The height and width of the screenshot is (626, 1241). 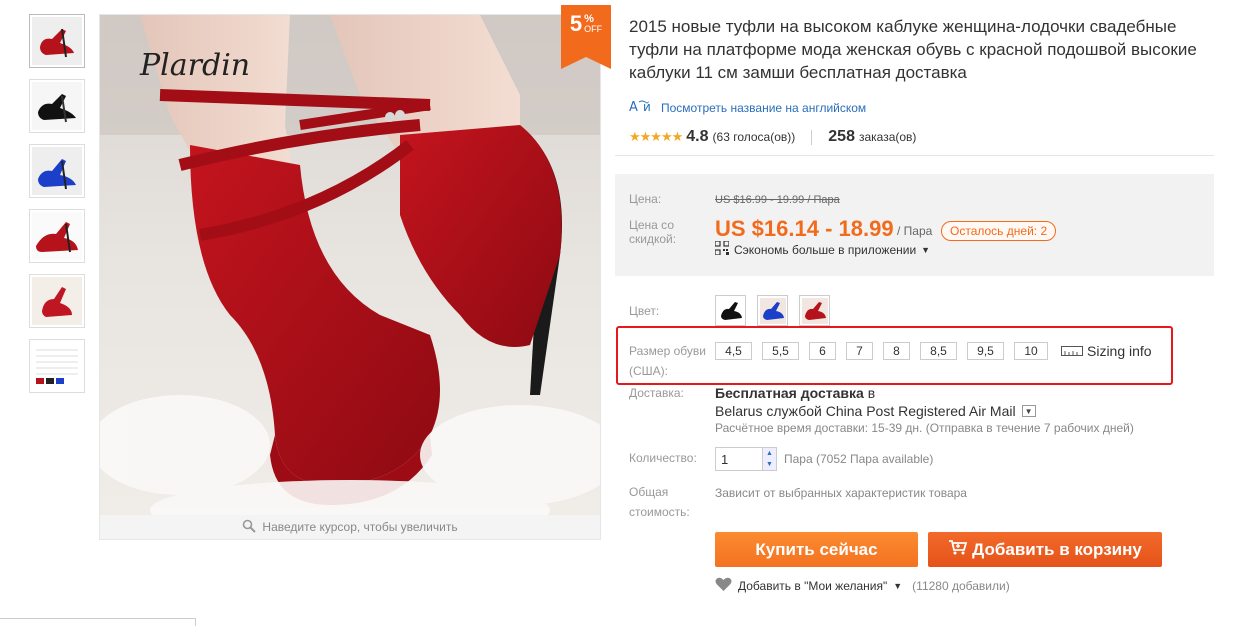 I want to click on dropdown-arrow-icon: ▼, so click(x=1028, y=411).